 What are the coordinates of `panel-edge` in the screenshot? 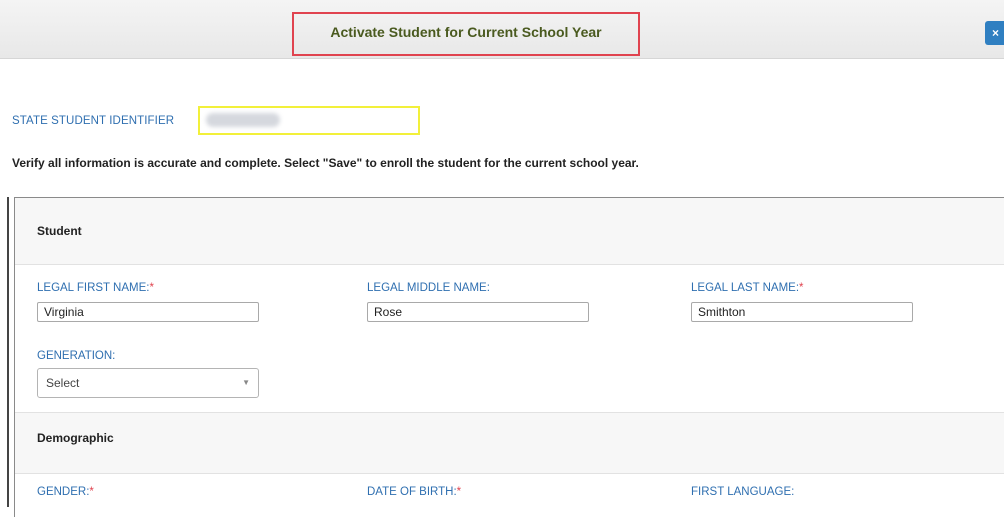 It's located at (8, 352).